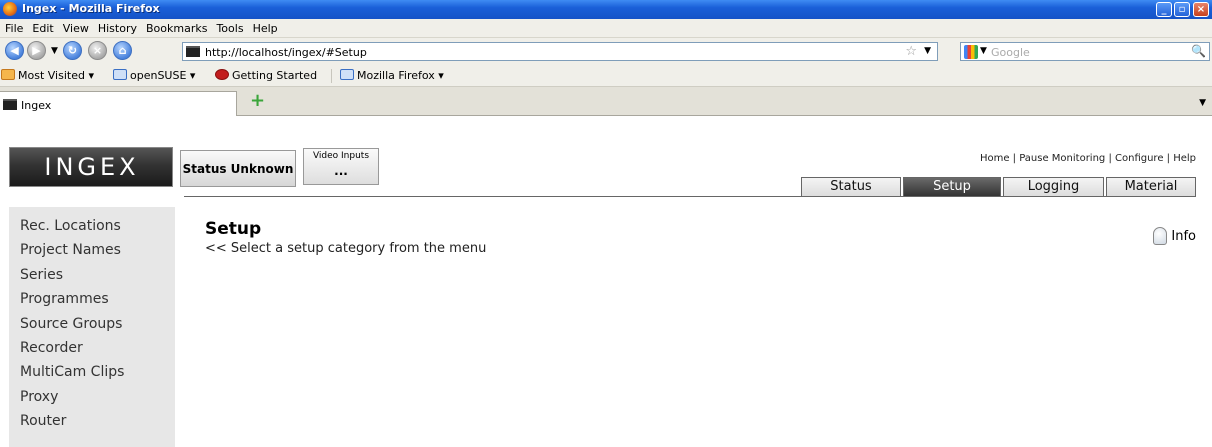 This screenshot has height=447, width=1212. I want to click on forward-icon: ▶, so click(36, 50).